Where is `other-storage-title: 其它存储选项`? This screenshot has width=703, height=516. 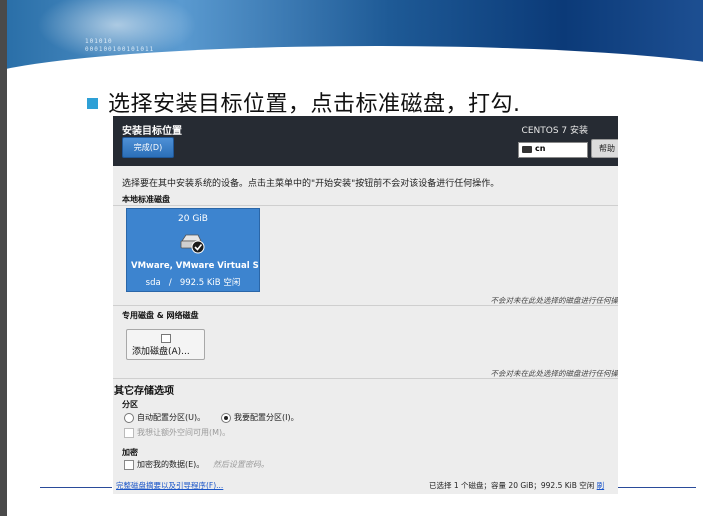 other-storage-title: 其它存储选项 is located at coordinates (144, 391).